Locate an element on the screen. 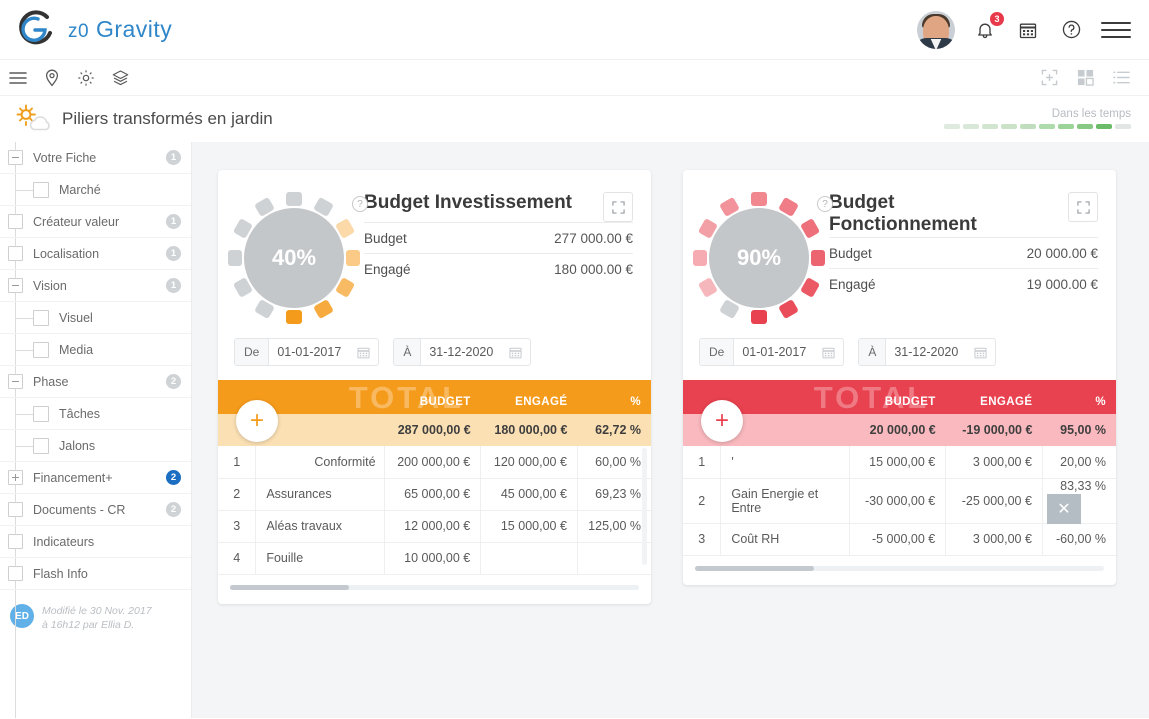 The width and height of the screenshot is (1149, 719). row-percent: -60,00 % is located at coordinates (1078, 539).